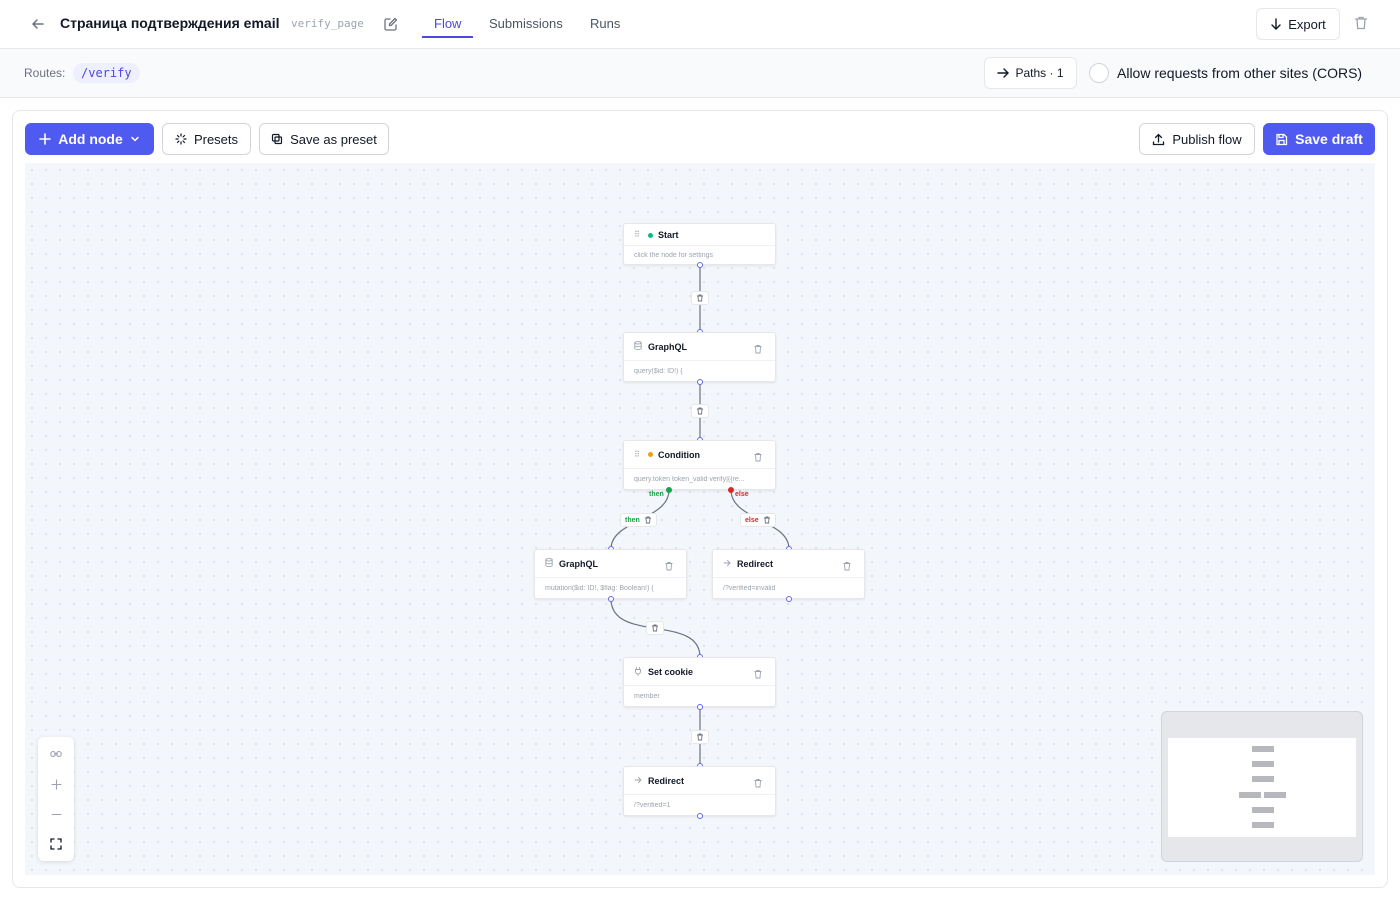 The height and width of the screenshot is (900, 1400). What do you see at coordinates (526, 23) in the screenshot?
I see `tab-submissions: Submissions` at bounding box center [526, 23].